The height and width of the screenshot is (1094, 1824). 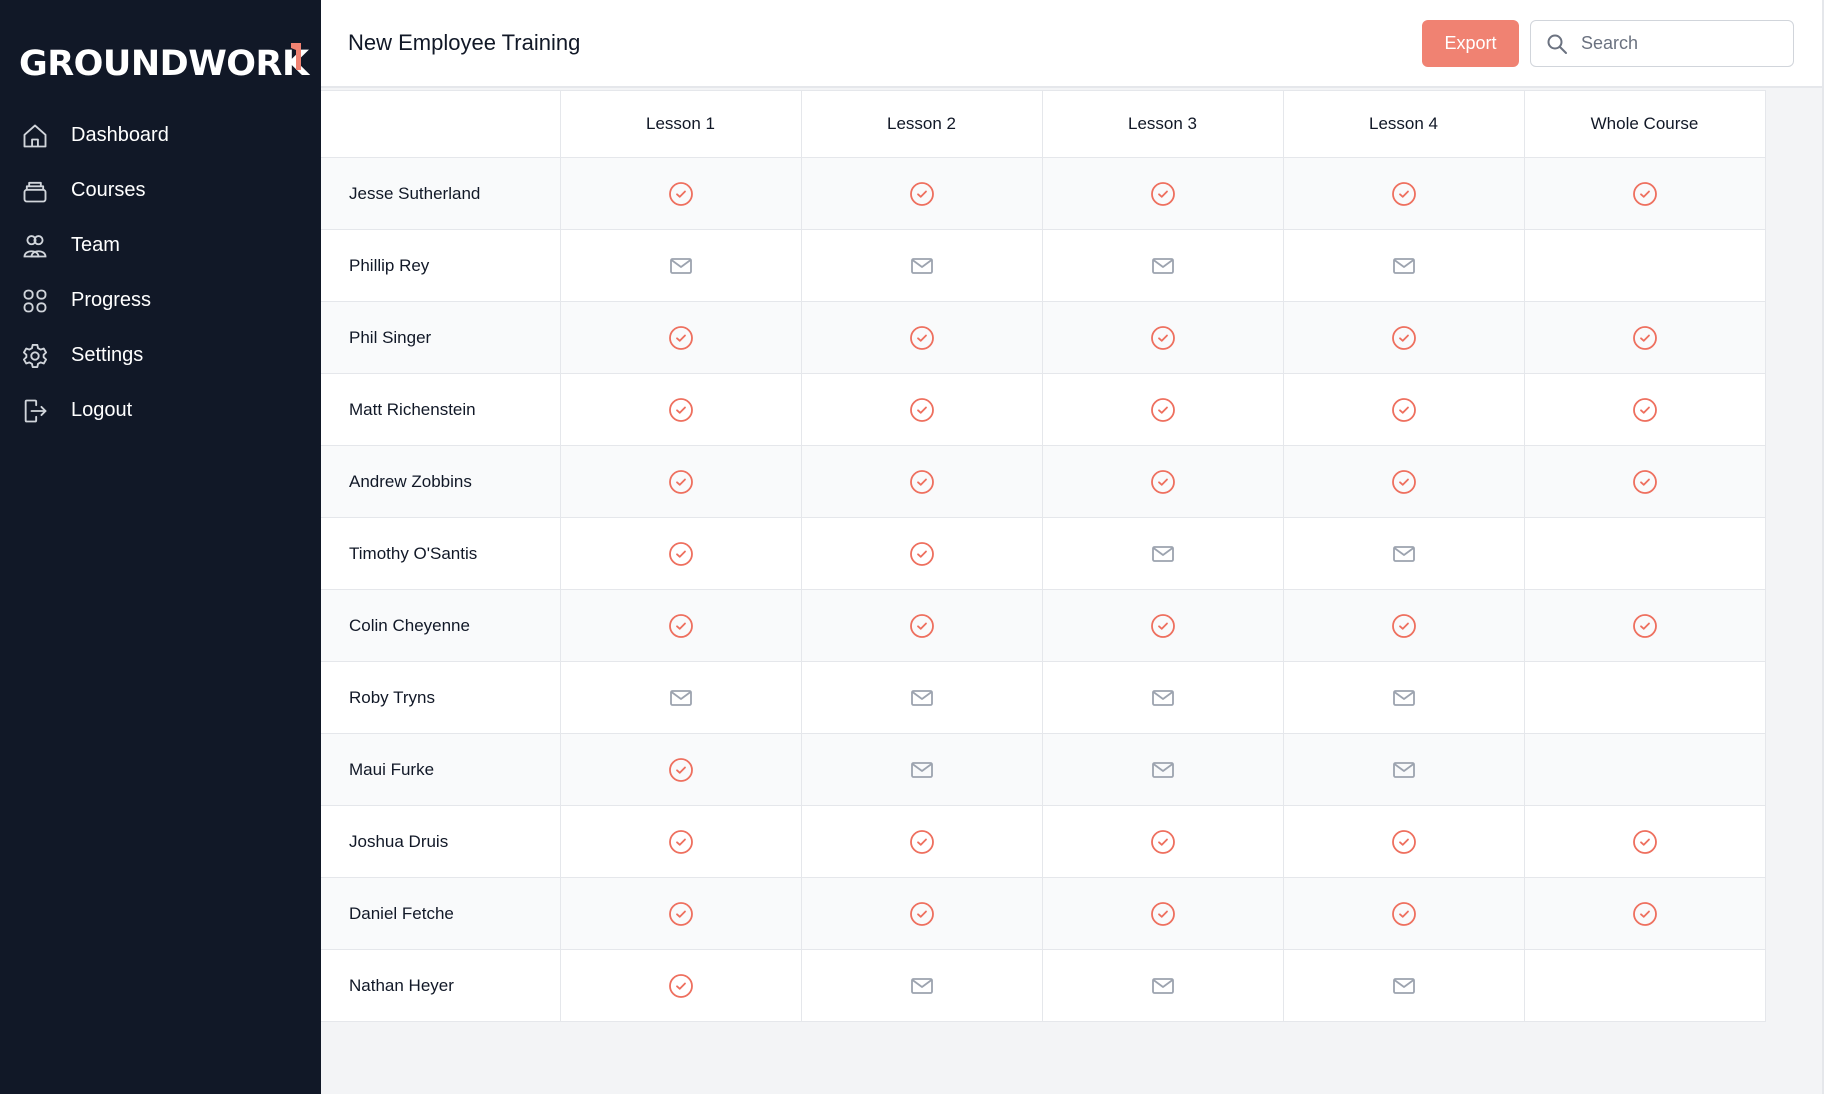 What do you see at coordinates (120, 135) in the screenshot?
I see `sidebar-item-label: Dashboard` at bounding box center [120, 135].